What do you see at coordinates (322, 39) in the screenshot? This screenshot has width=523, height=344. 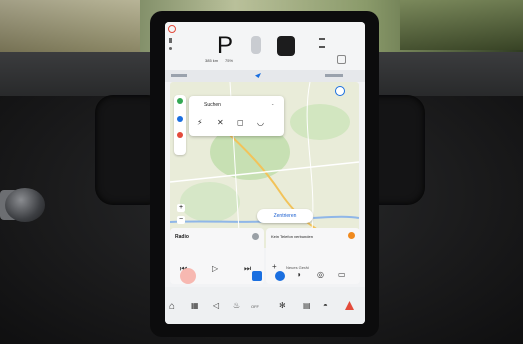 I see `temp-indicator` at bounding box center [322, 39].